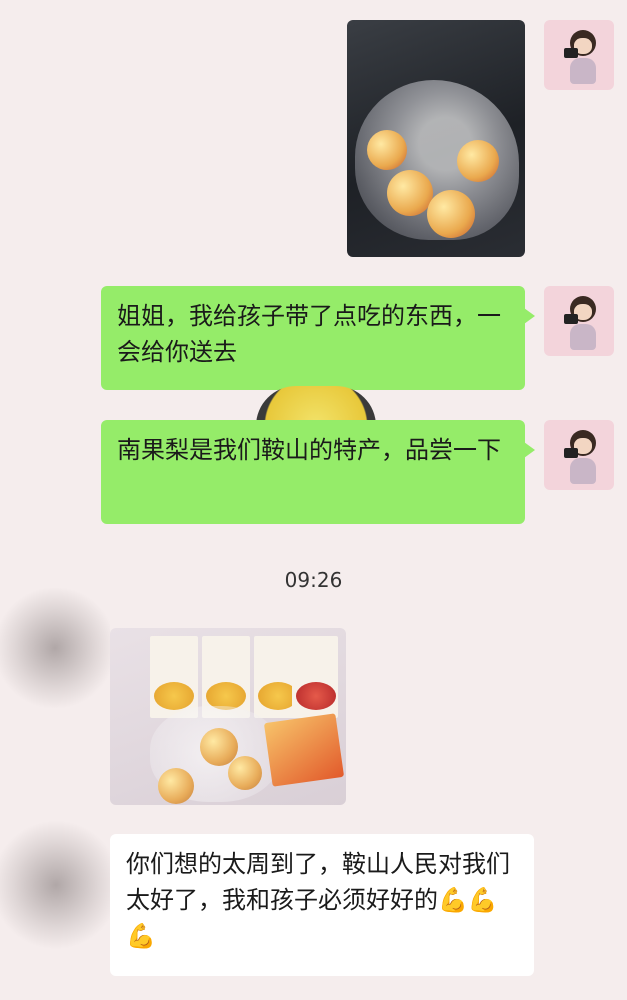 The image size is (627, 1000). What do you see at coordinates (436, 138) in the screenshot?
I see `sent-photo-pears-bag` at bounding box center [436, 138].